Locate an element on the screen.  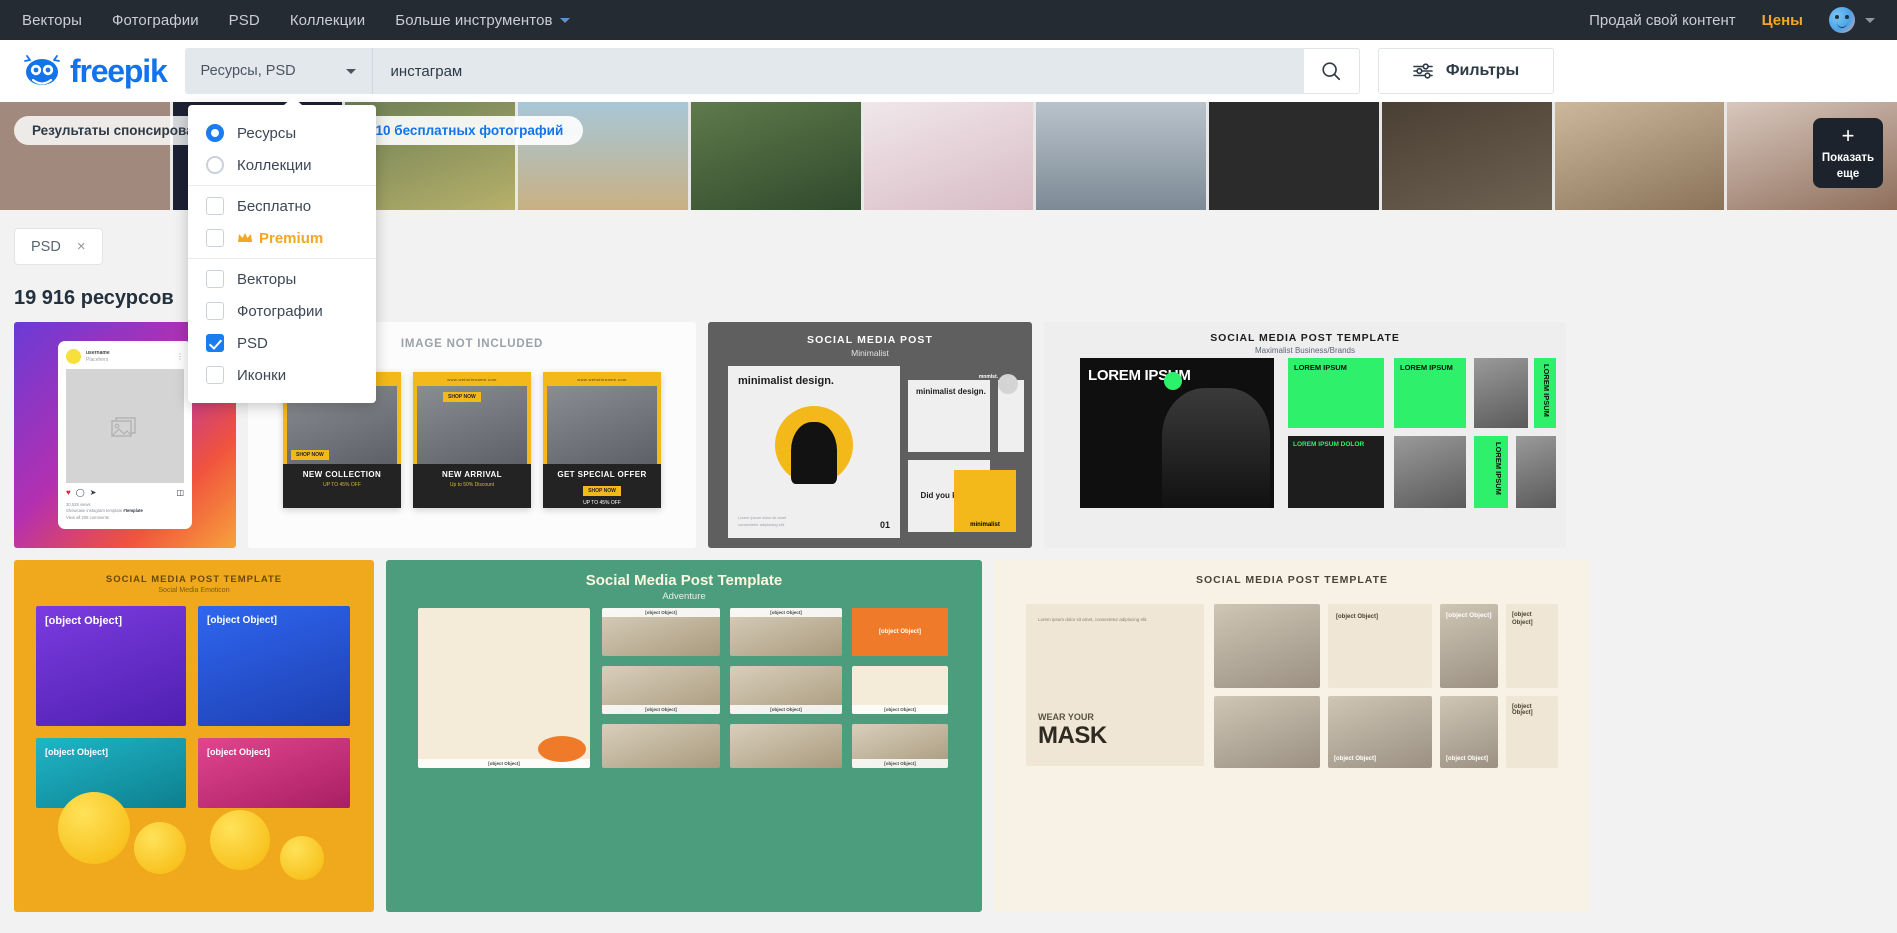
dropdown-check-icons: Иконки is located at coordinates (282, 375).